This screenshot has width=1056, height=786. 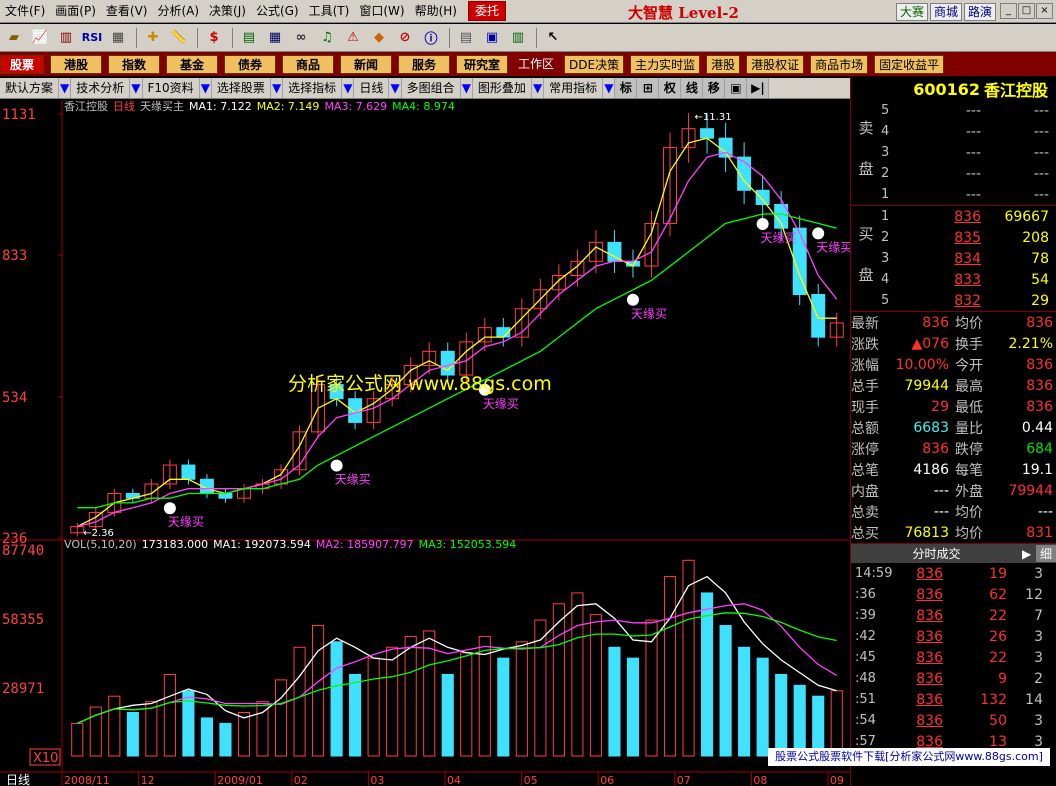 I want to click on dollar-icon: $, so click(x=214, y=38).